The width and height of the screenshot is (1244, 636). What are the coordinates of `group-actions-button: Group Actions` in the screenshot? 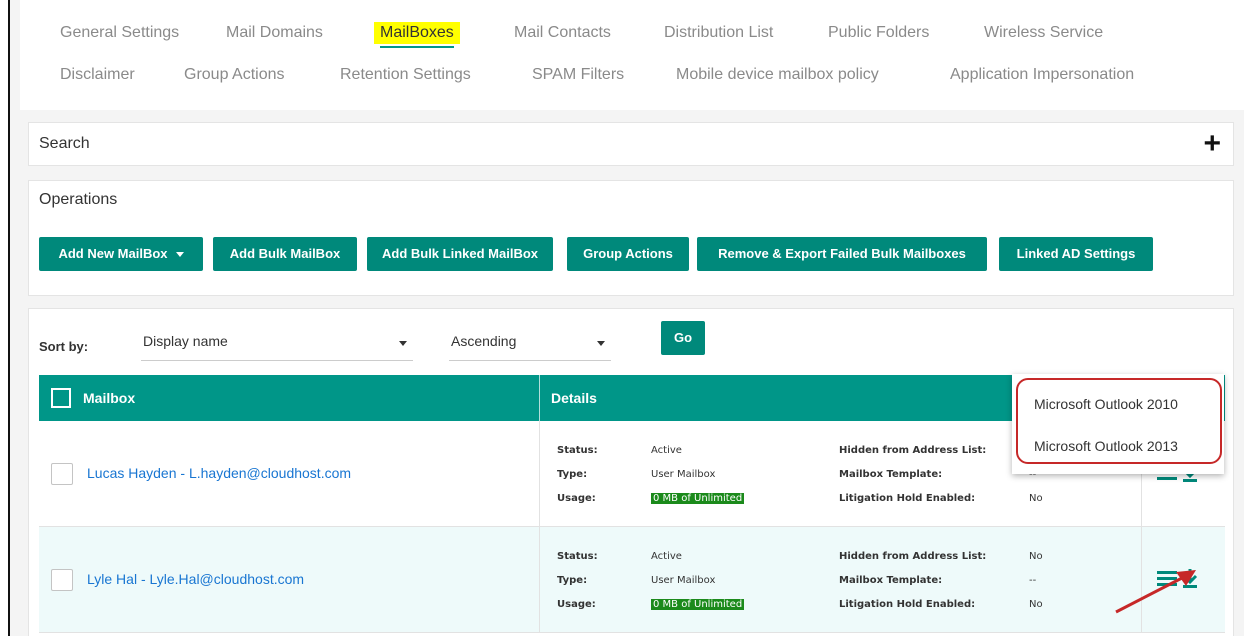 It's located at (628, 254).